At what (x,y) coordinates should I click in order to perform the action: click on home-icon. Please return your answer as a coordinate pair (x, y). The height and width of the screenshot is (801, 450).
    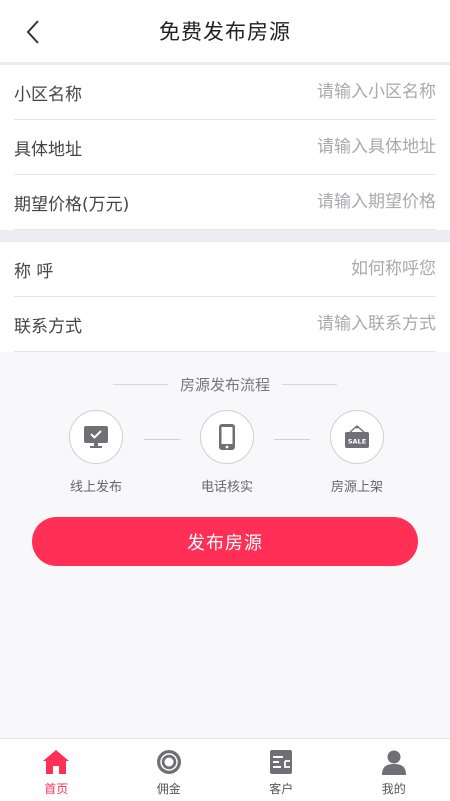
    Looking at the image, I should click on (56, 762).